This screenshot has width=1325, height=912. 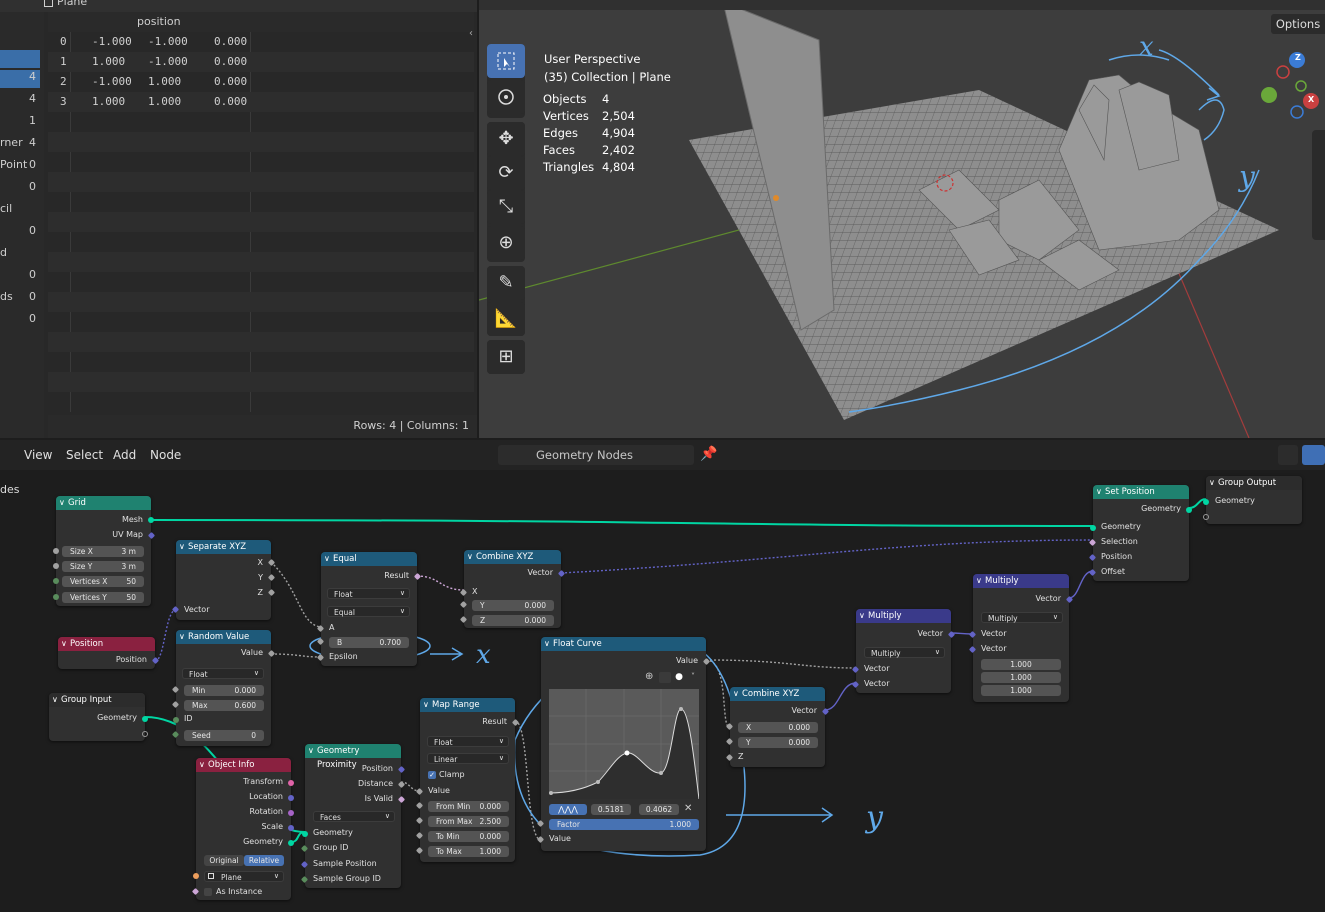 I want to click on field-x: X 0.000, so click(x=778, y=727).